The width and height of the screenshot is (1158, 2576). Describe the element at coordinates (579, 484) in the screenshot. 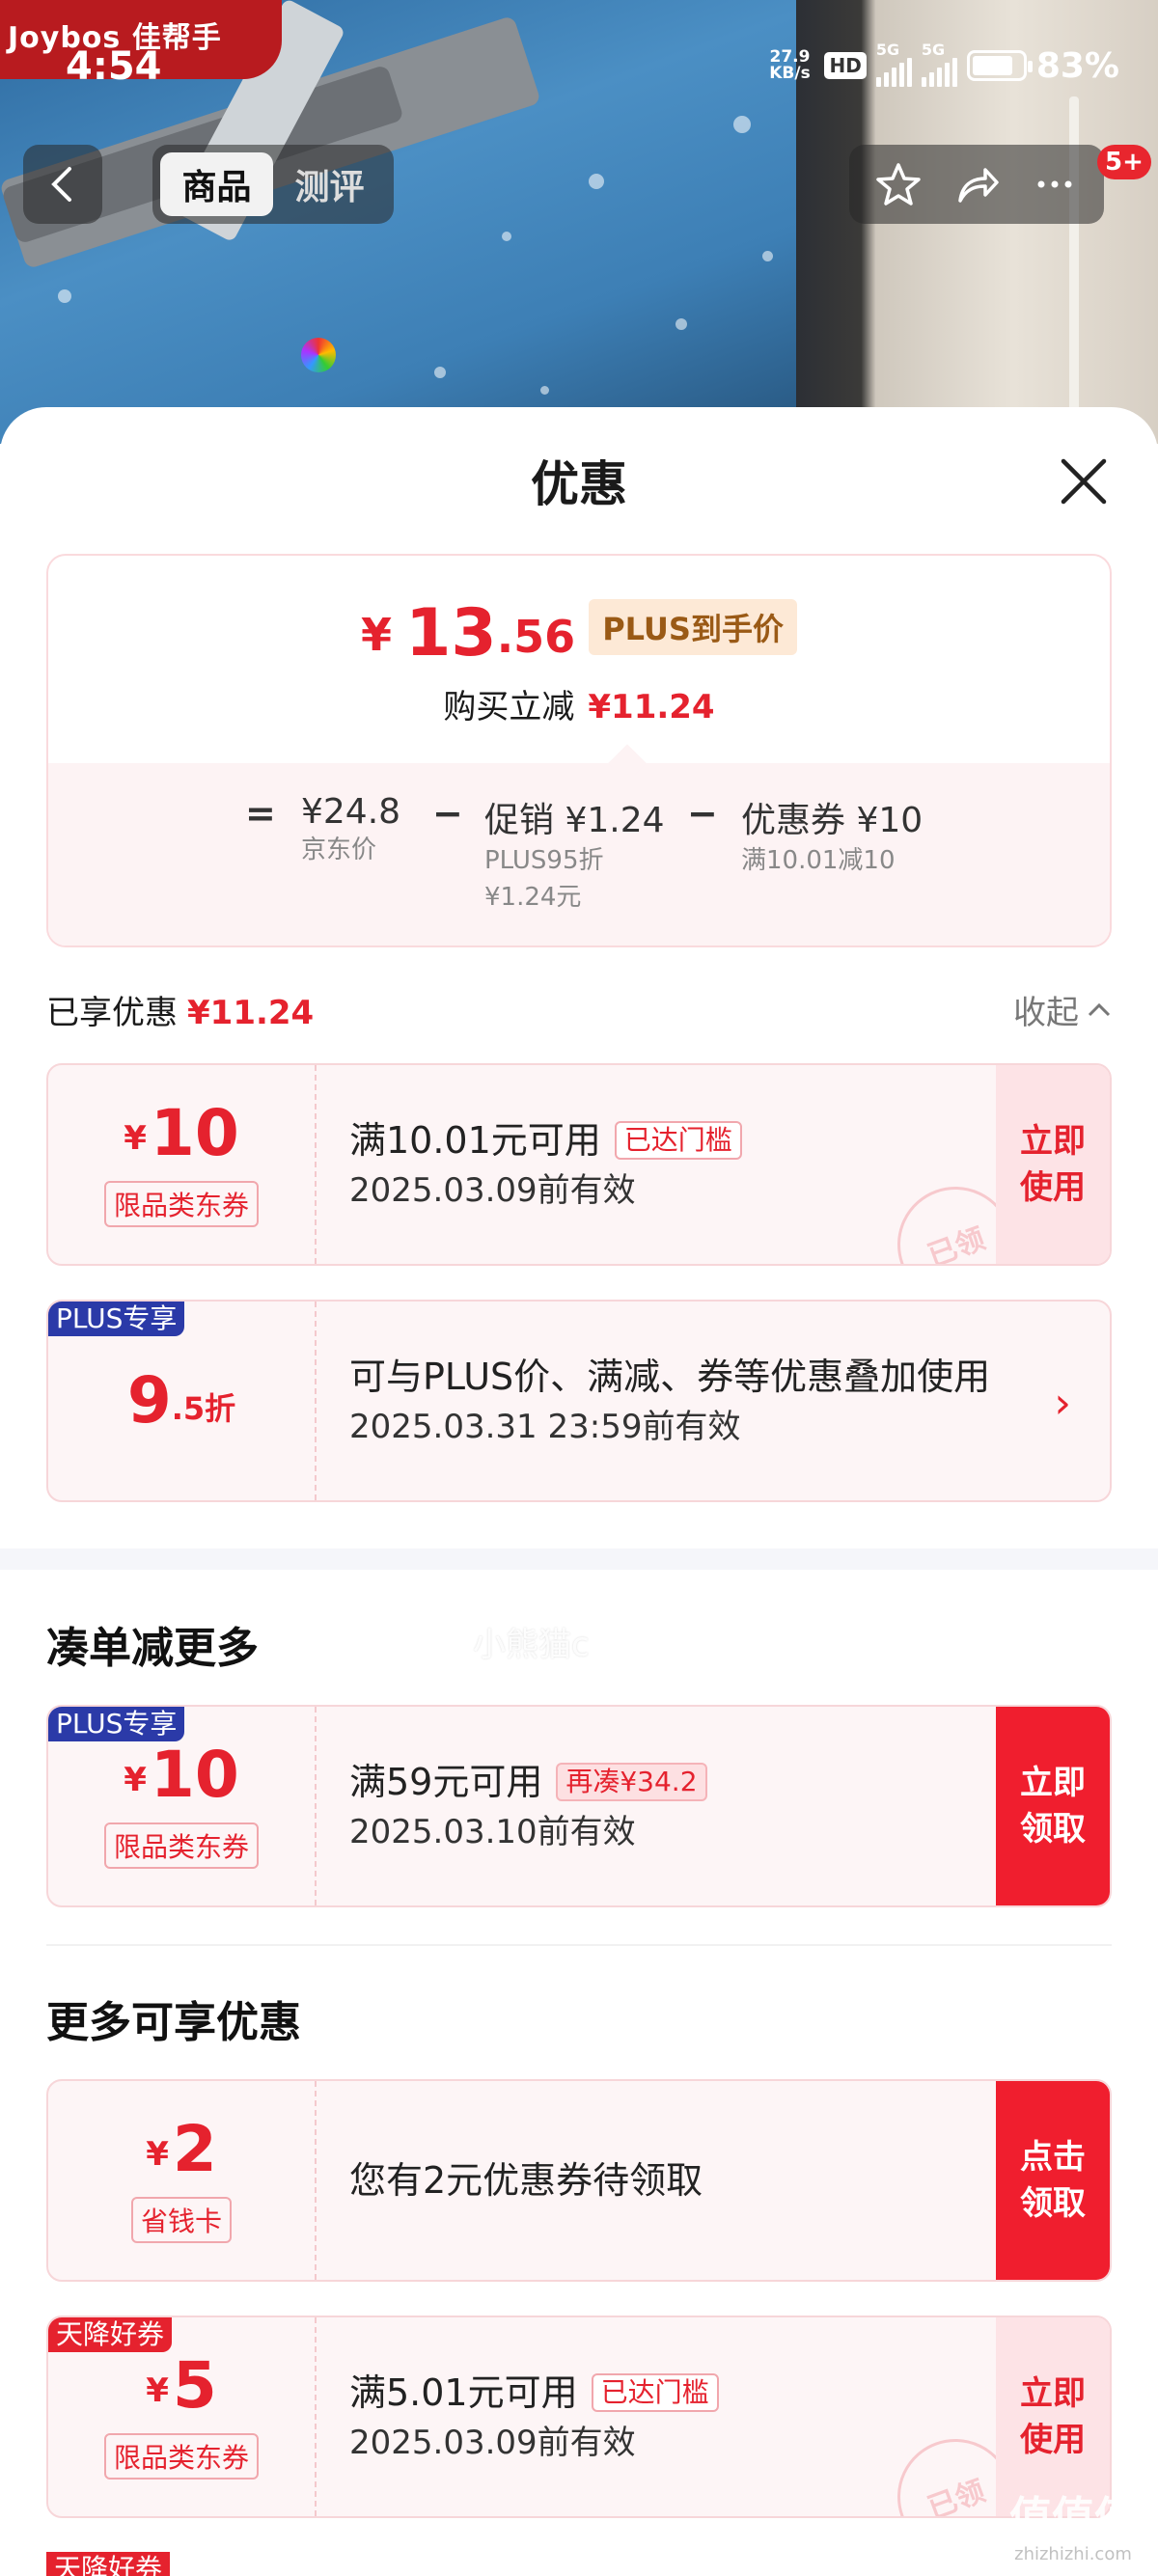

I see `sheet-title: 优惠` at that location.